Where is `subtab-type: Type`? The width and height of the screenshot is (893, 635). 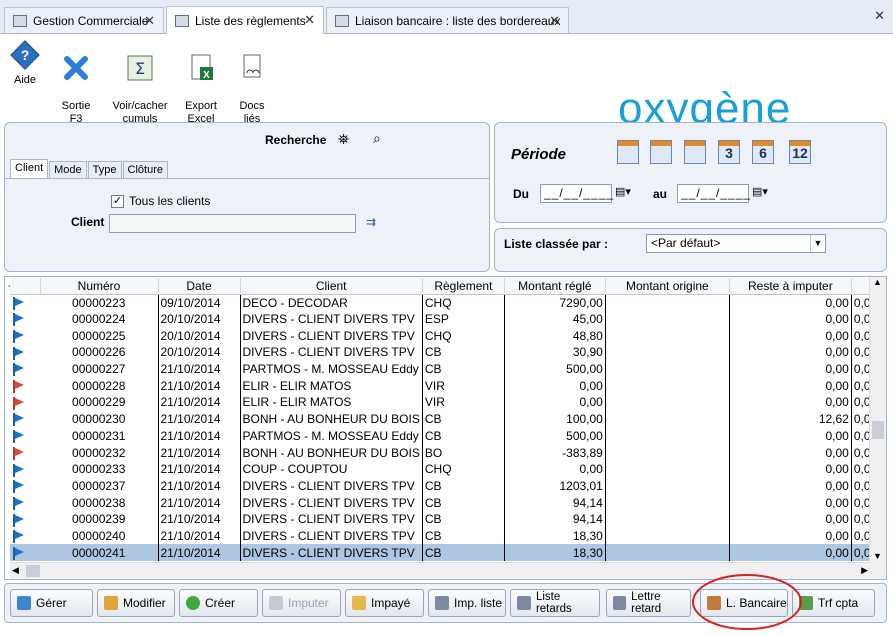
subtab-type: Type is located at coordinates (104, 169).